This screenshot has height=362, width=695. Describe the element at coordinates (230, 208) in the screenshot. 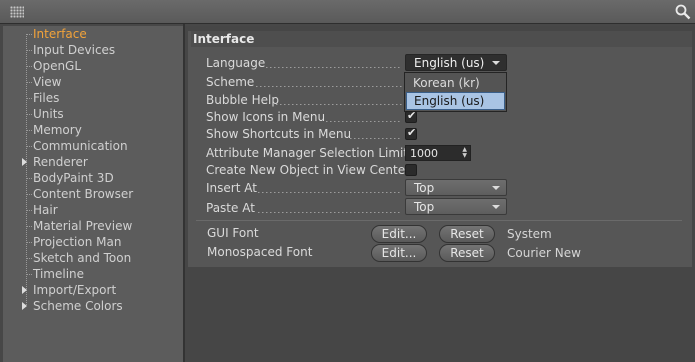

I see `paste-at-label: Paste At` at that location.